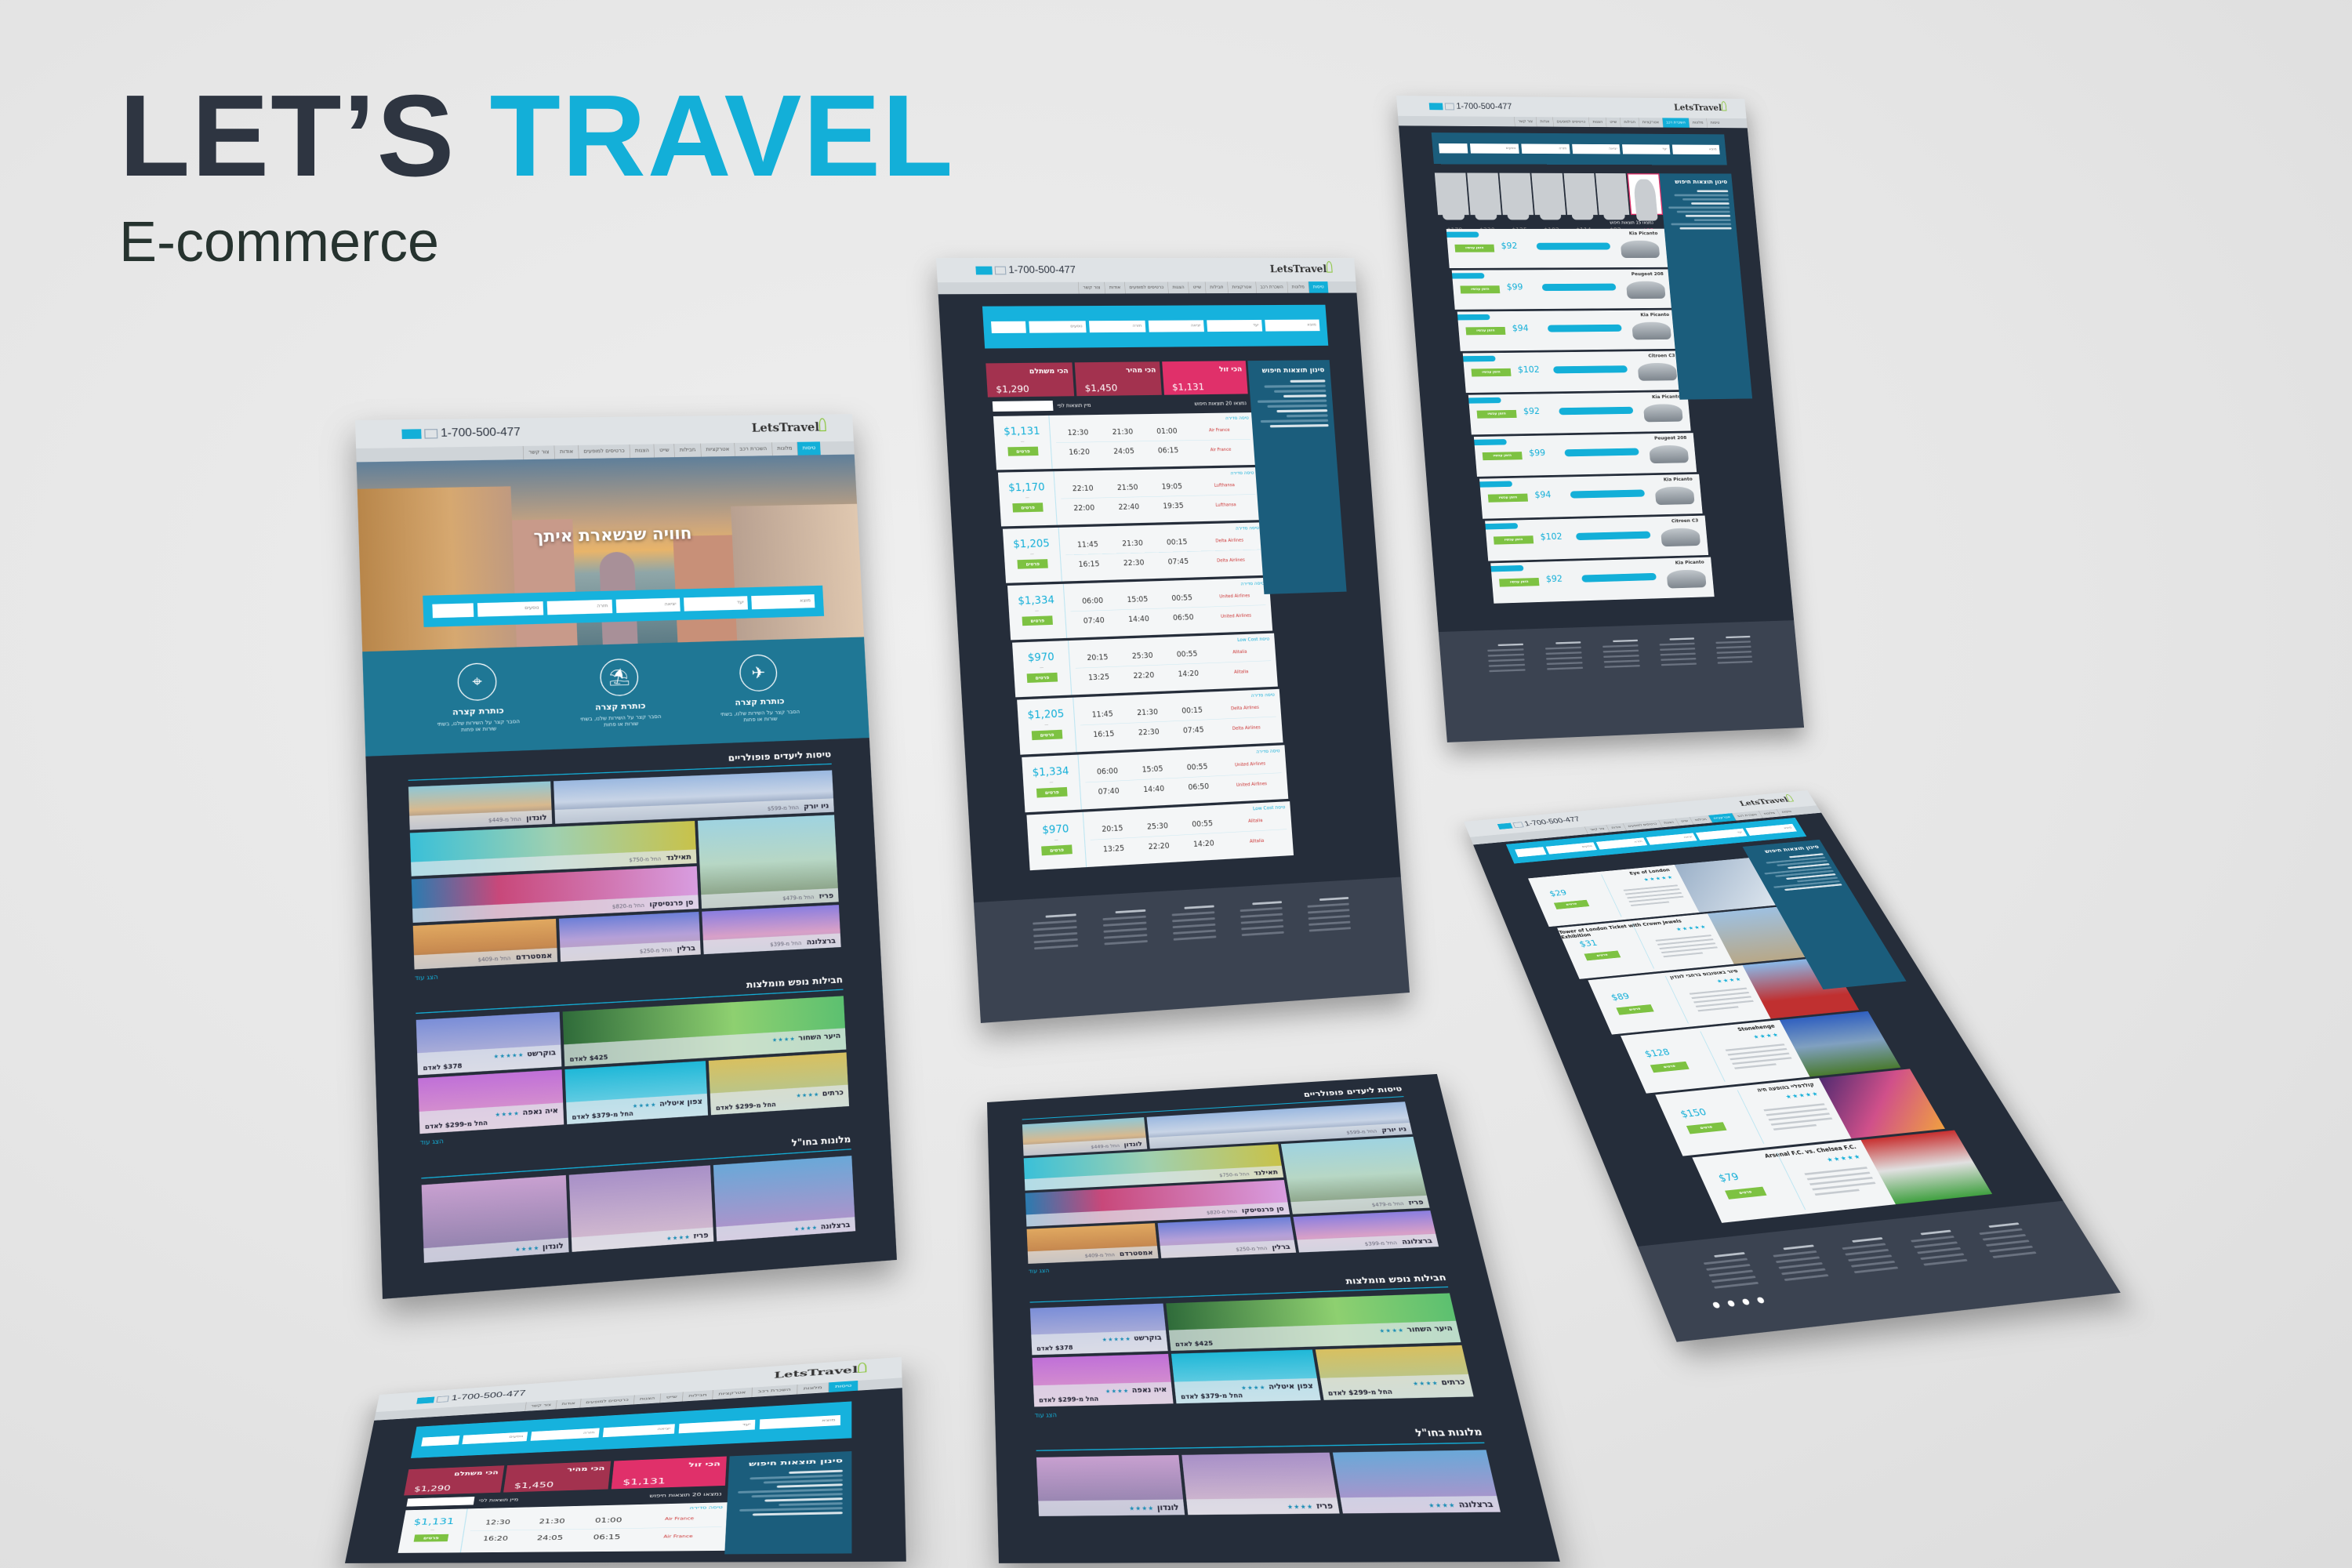 The height and width of the screenshot is (1568, 2352). Describe the element at coordinates (1205, 378) in the screenshot. I see `best-price-card: הכי זול $1,131` at that location.